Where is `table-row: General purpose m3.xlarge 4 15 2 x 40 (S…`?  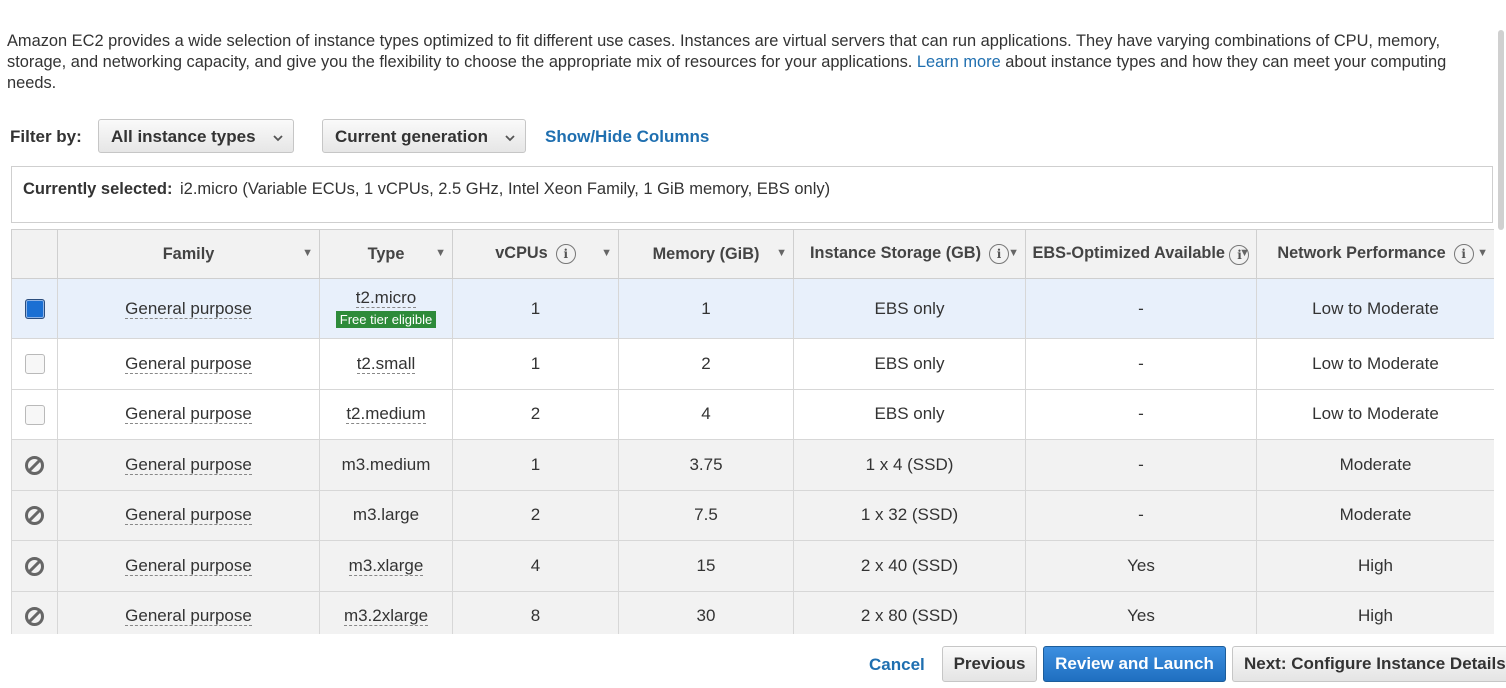
table-row: General purpose m3.xlarge 4 15 2 x 40 (S… is located at coordinates (752, 566).